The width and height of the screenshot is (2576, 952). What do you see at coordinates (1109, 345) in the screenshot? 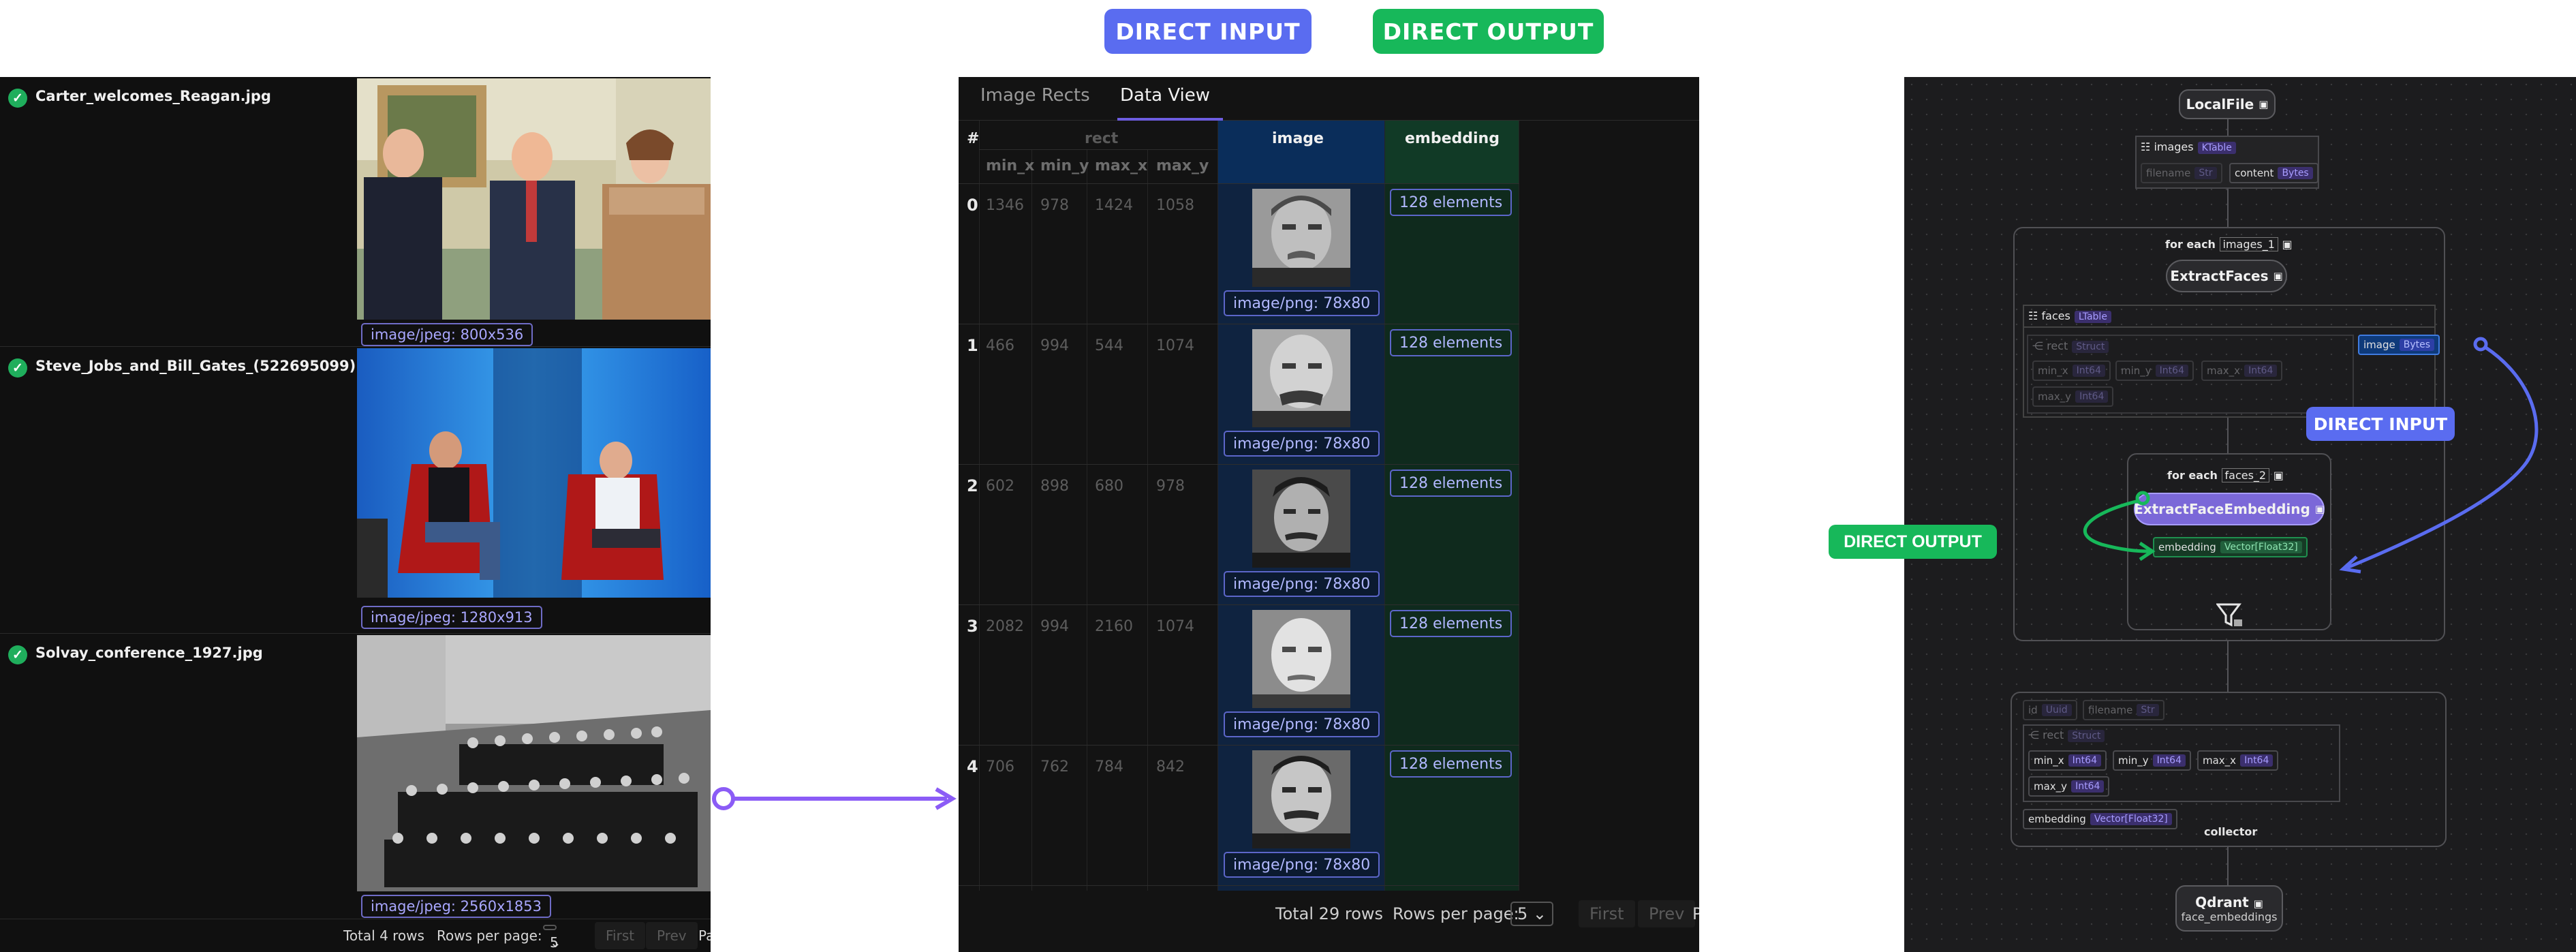
I see `max-x-value: 544` at bounding box center [1109, 345].